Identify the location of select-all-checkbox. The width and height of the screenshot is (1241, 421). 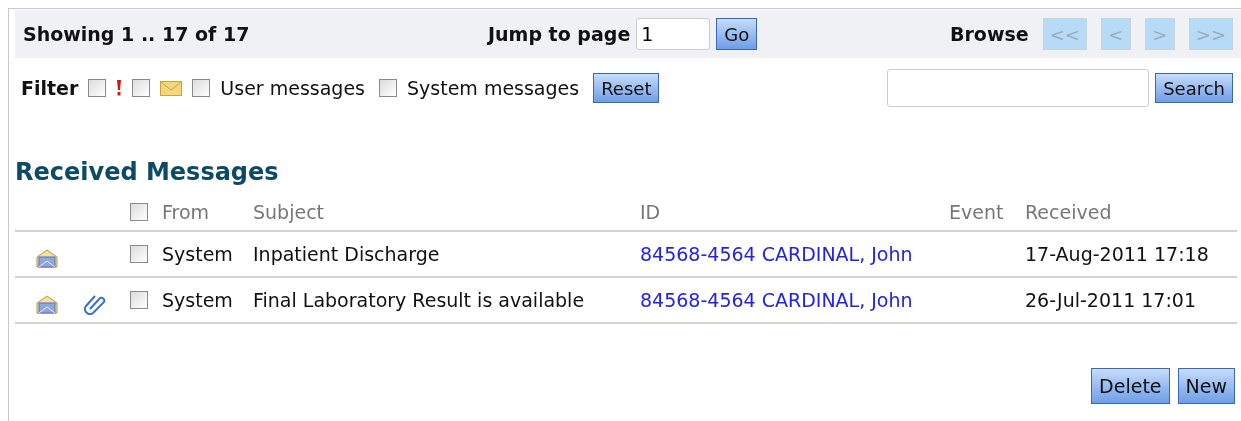
(139, 212).